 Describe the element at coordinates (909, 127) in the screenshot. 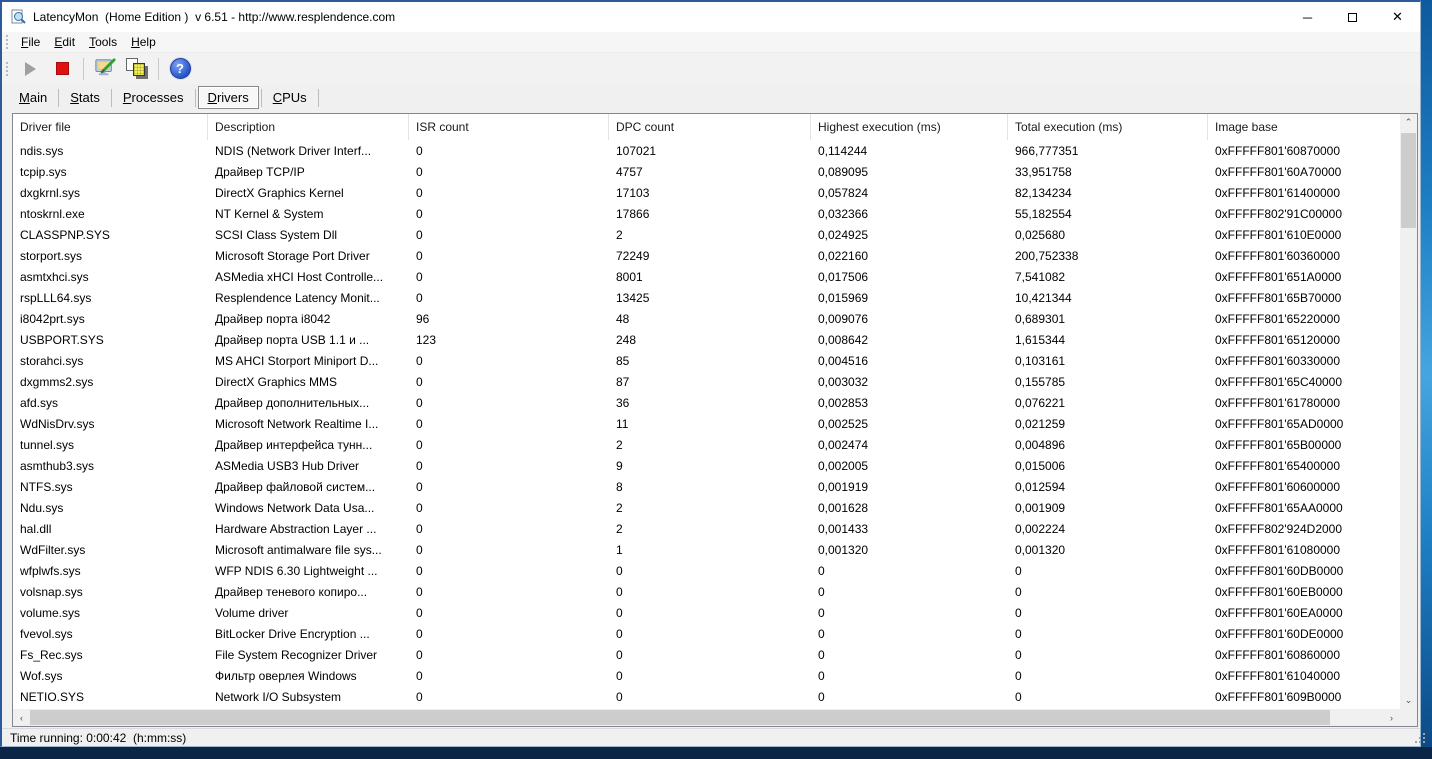

I see `column-header: Highest execution (ms)` at that location.